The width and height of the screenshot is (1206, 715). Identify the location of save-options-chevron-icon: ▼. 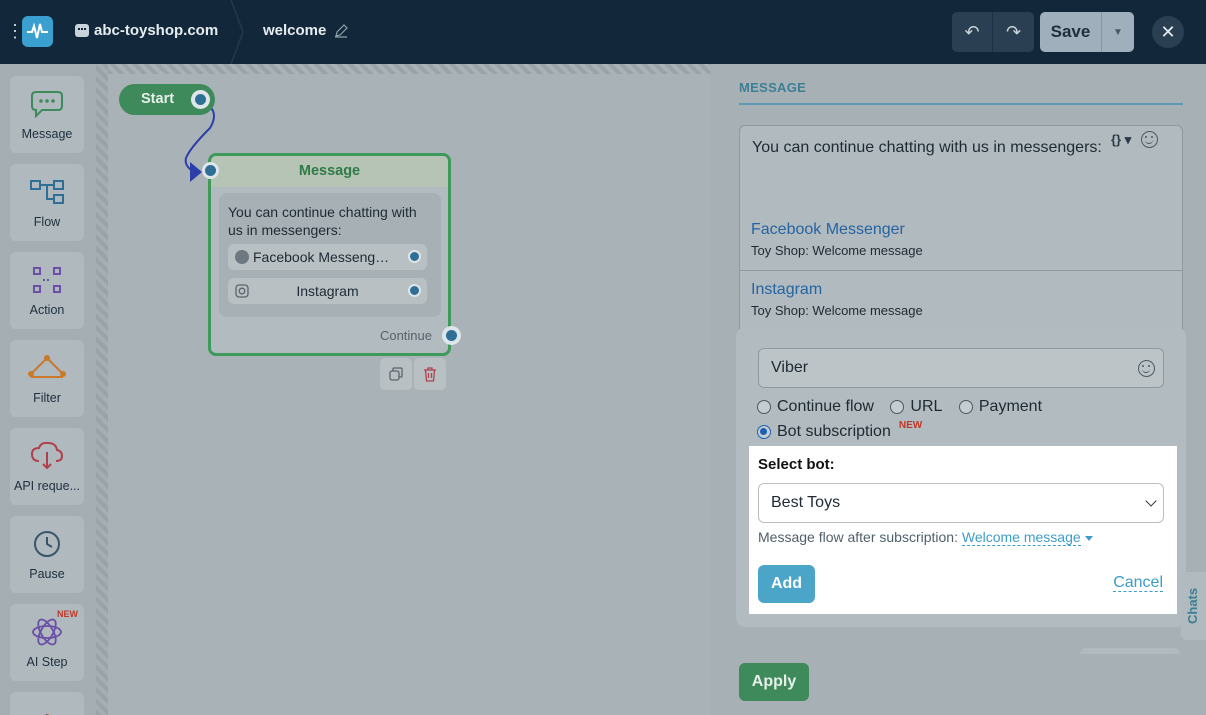
(1118, 32).